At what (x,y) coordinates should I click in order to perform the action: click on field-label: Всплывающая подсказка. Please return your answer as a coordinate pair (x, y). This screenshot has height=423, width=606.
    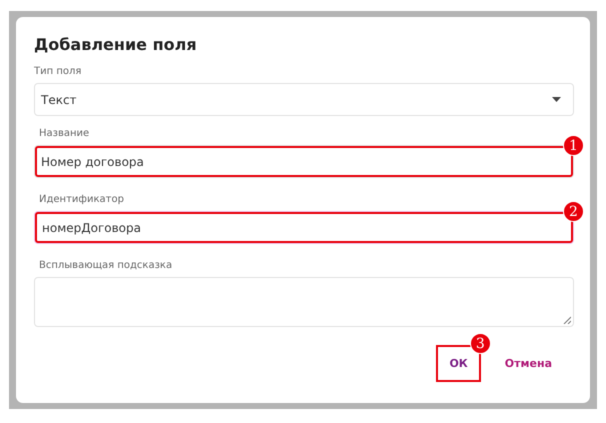
    Looking at the image, I should click on (106, 265).